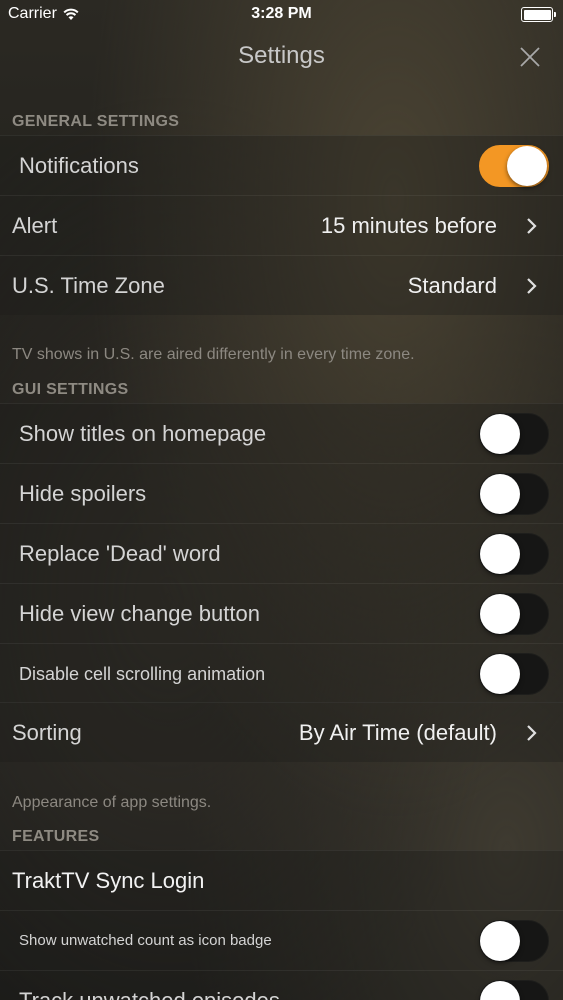 The width and height of the screenshot is (563, 1000). Describe the element at coordinates (538, 14) in the screenshot. I see `battery-icon` at that location.